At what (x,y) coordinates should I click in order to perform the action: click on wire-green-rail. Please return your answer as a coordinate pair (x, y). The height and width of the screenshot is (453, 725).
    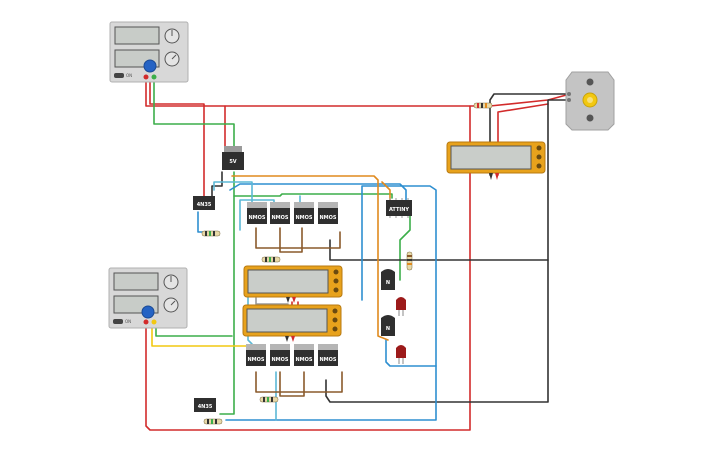
    Looking at the image, I should click on (227, 293).